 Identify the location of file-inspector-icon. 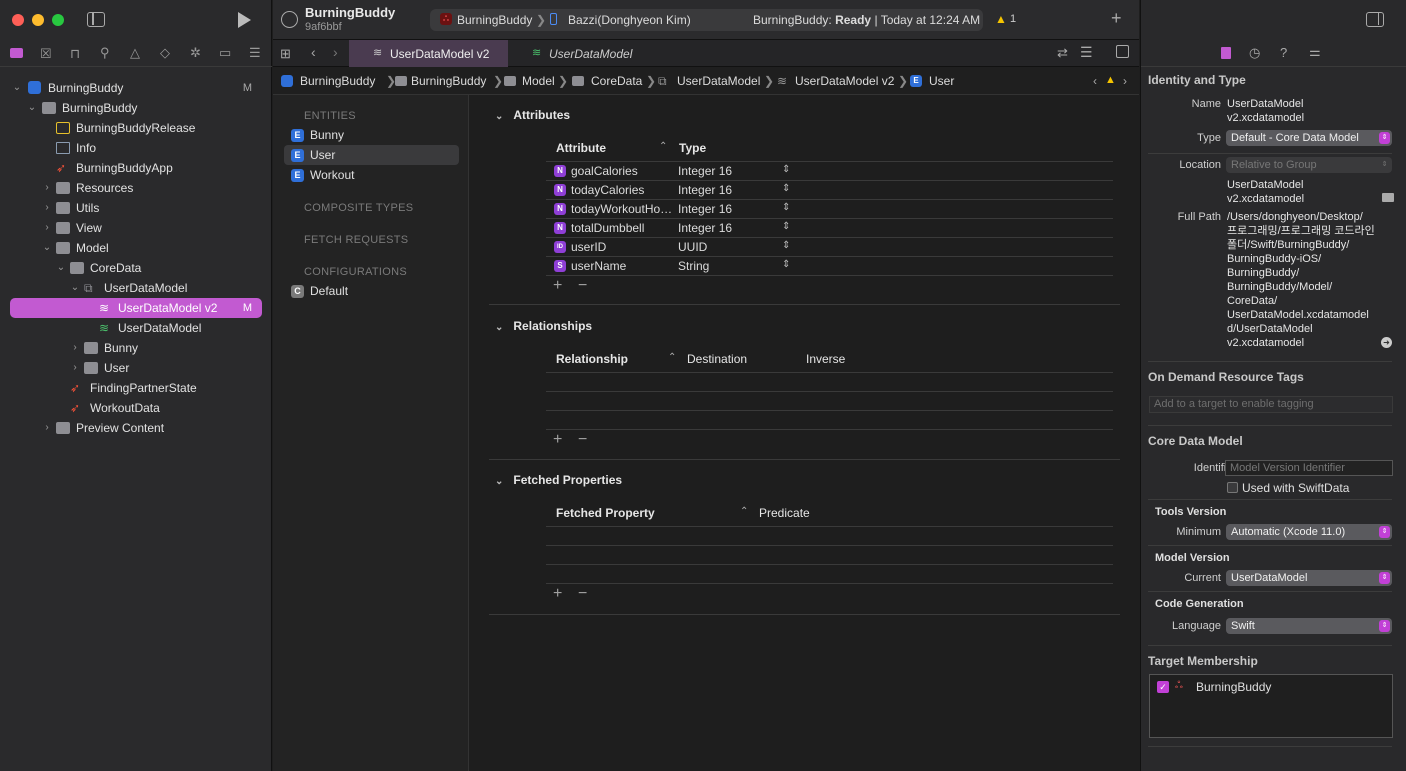
(1226, 53).